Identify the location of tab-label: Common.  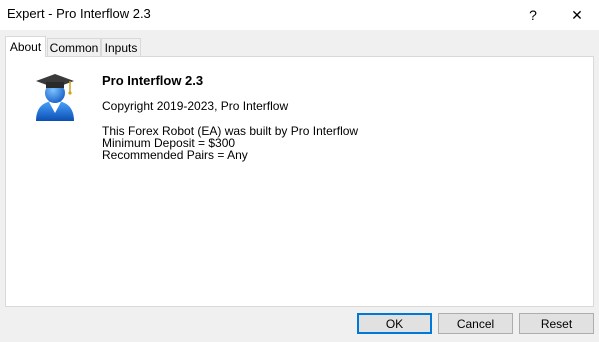
(74, 47).